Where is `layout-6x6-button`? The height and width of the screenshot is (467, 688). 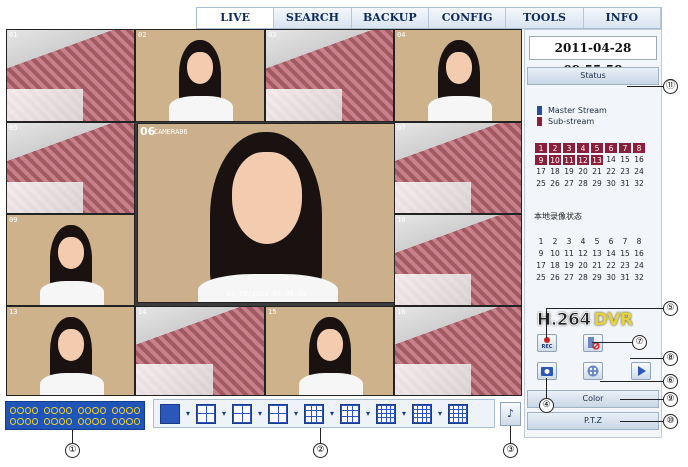 layout-6x6-button is located at coordinates (458, 413).